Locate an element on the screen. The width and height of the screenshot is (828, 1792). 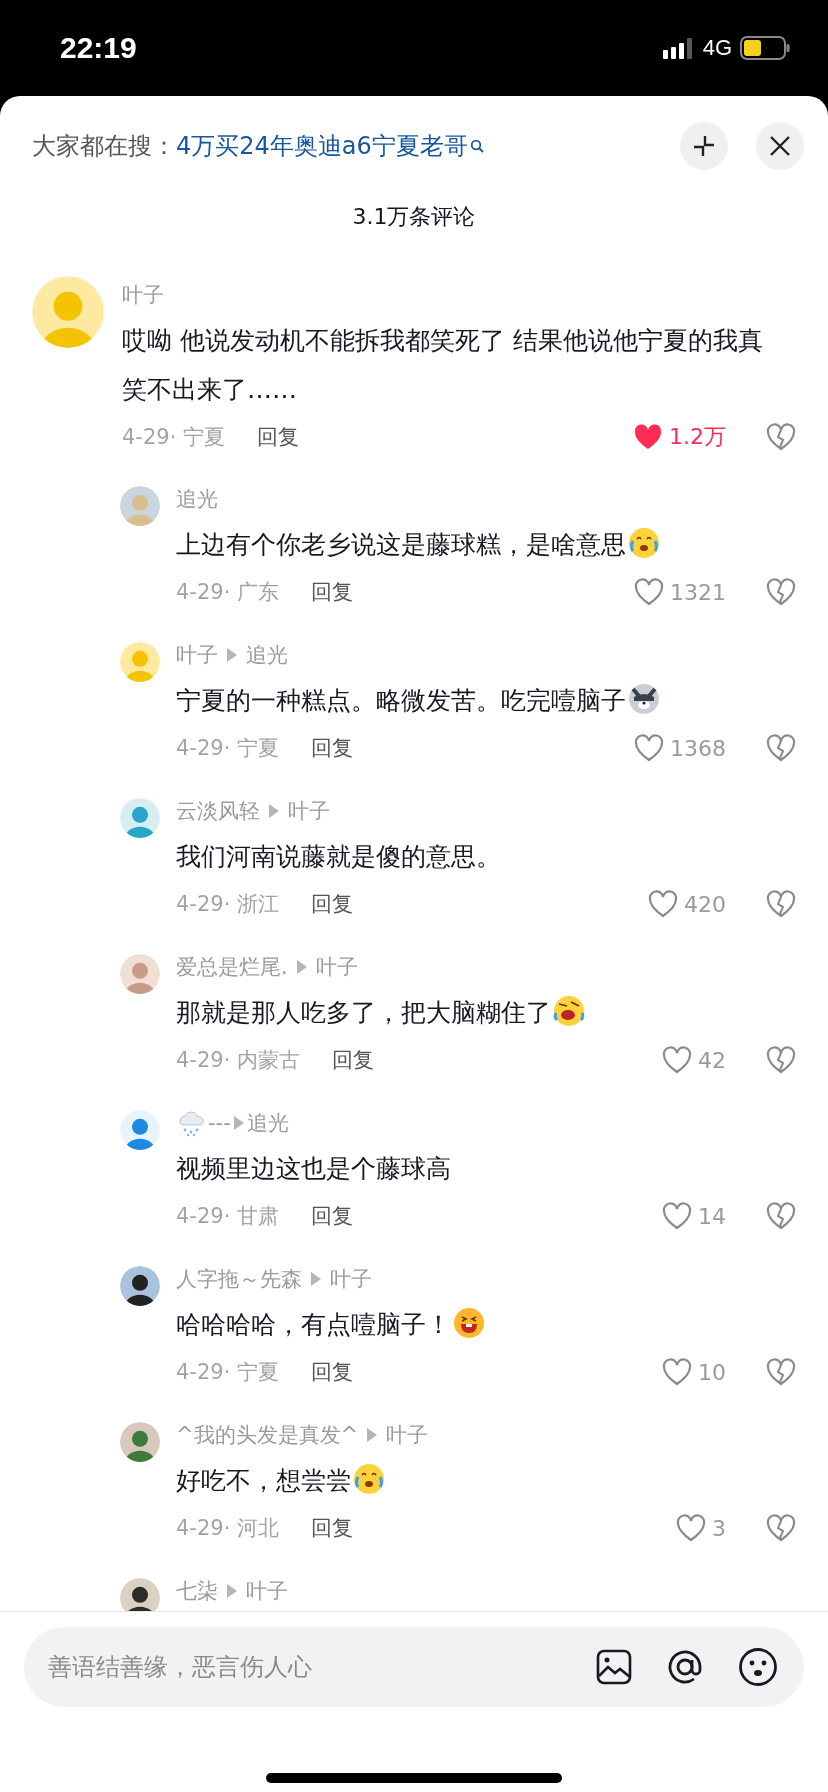
close-button is located at coordinates (780, 146).